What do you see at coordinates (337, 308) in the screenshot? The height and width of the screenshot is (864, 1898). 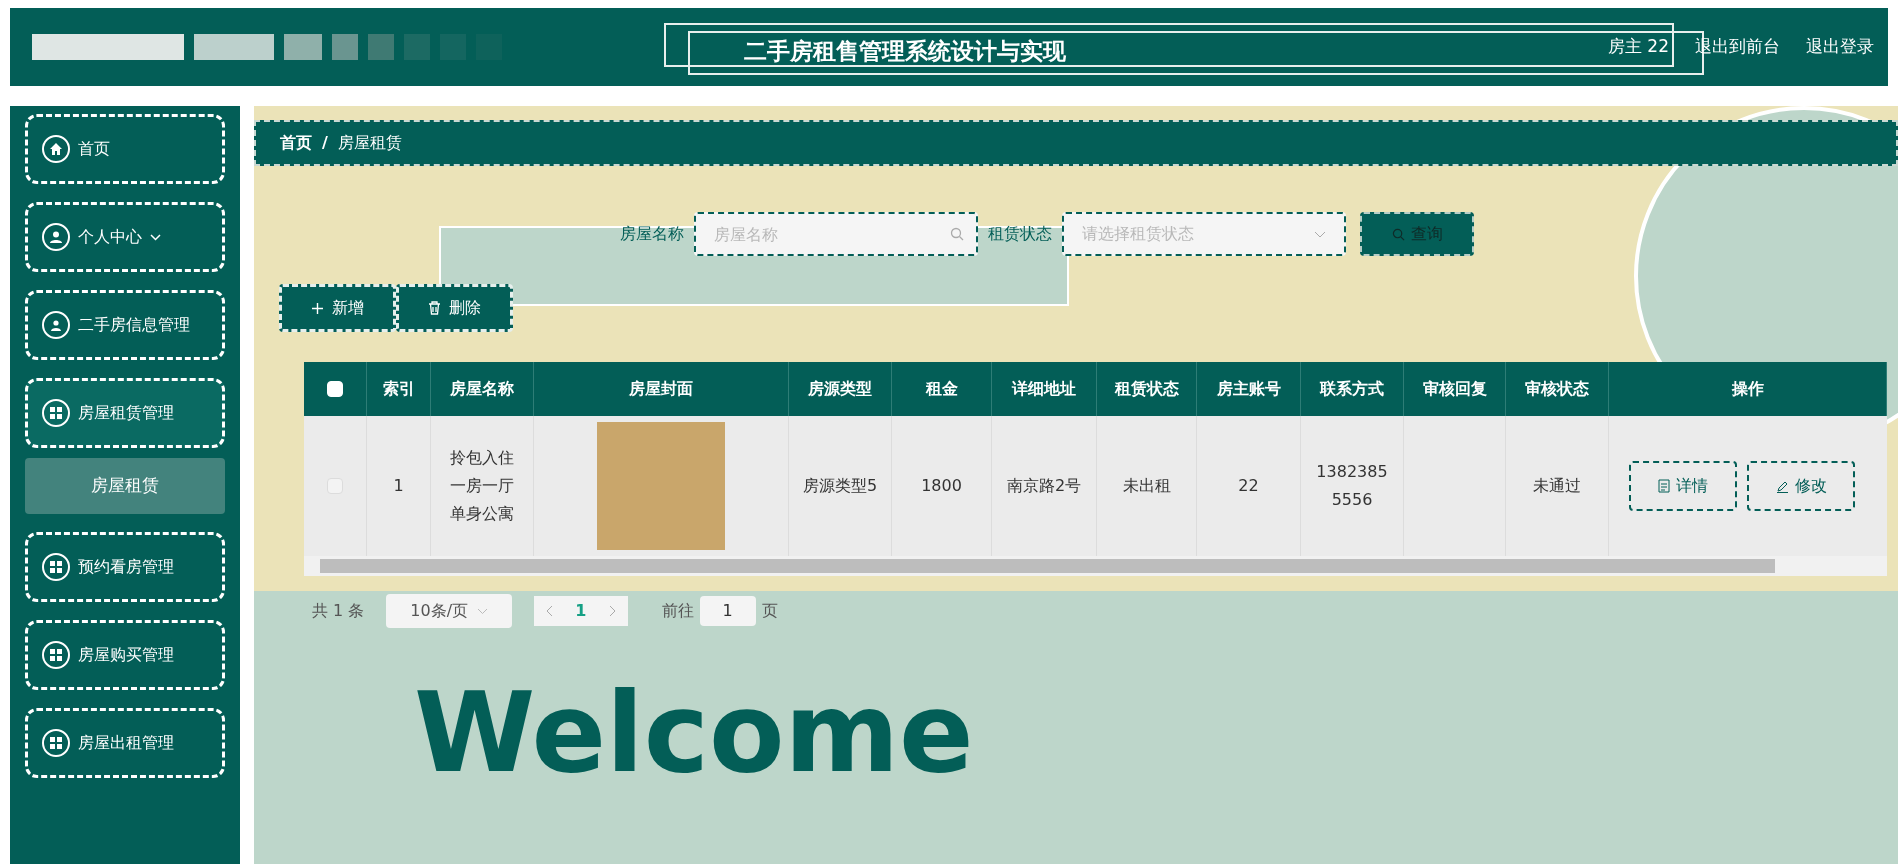 I see `add-button: 新增` at bounding box center [337, 308].